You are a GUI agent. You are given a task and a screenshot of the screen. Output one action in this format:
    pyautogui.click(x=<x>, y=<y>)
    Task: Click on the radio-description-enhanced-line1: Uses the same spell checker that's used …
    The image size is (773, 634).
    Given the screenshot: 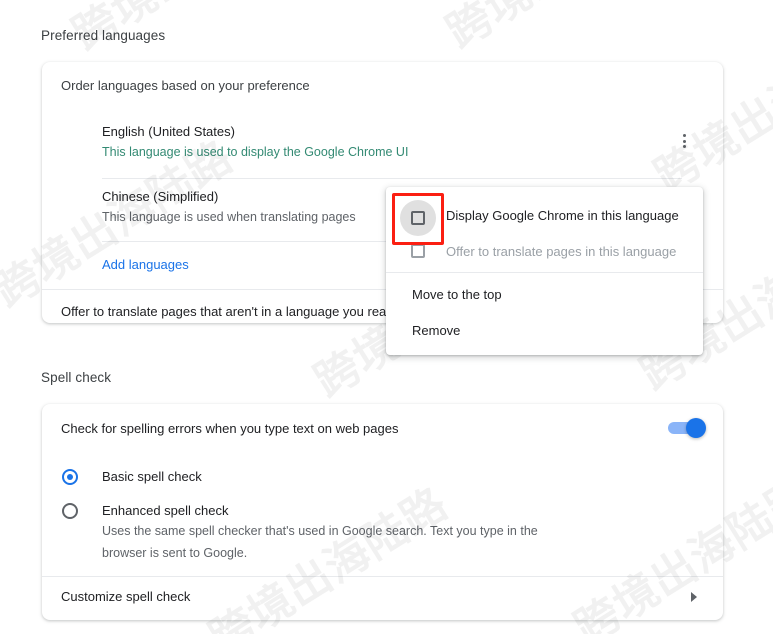 What is the action you would take?
    pyautogui.click(x=320, y=531)
    